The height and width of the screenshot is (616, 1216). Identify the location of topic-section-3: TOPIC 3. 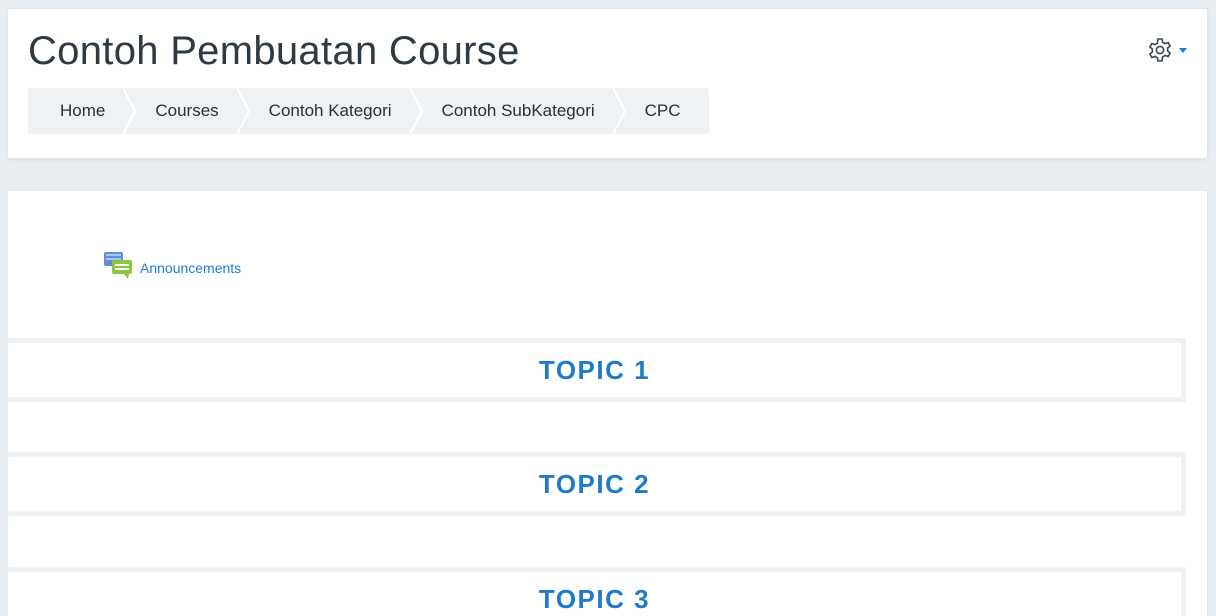
(597, 591).